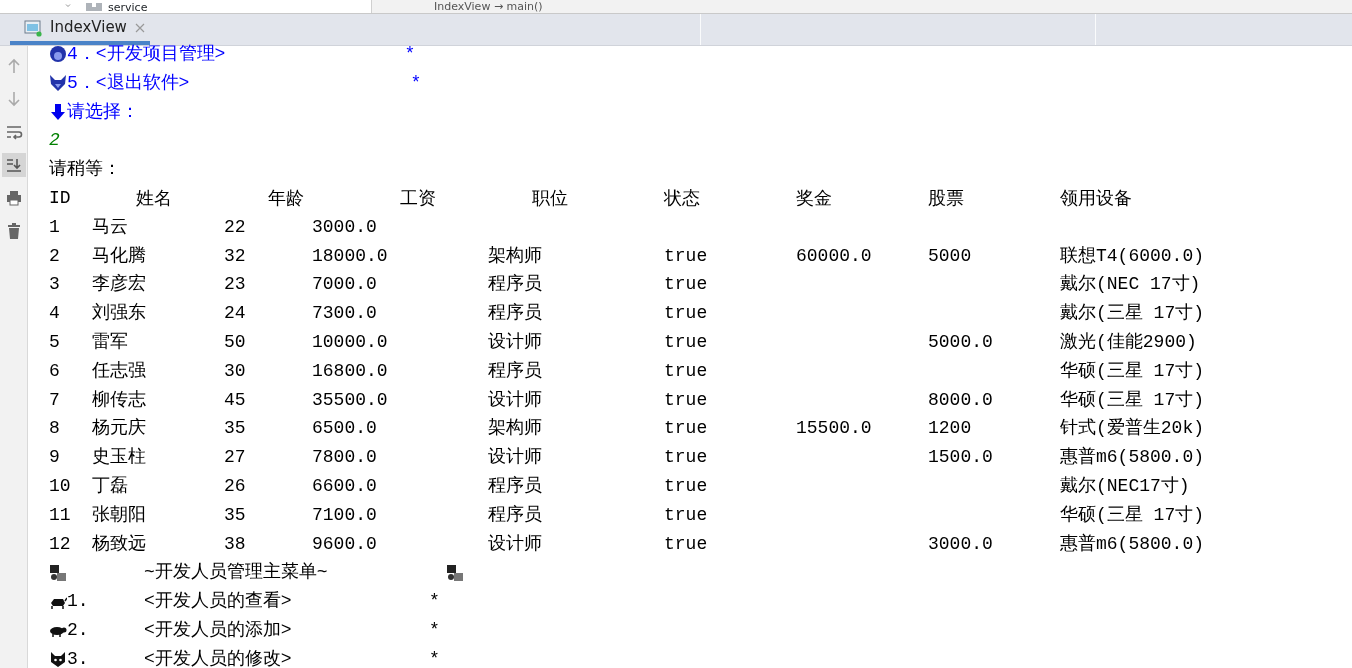  What do you see at coordinates (235, 458) in the screenshot?
I see `table-cell-text: 27` at bounding box center [235, 458].